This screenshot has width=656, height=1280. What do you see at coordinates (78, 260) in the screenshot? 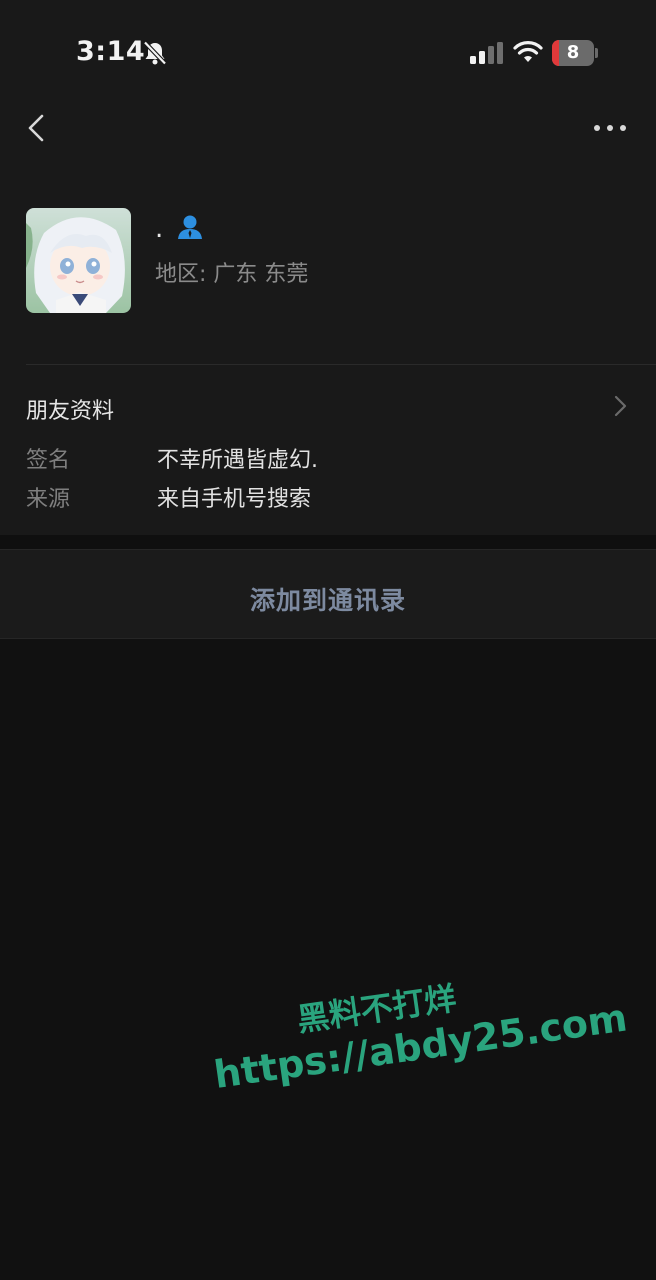
I see `avatar` at bounding box center [78, 260].